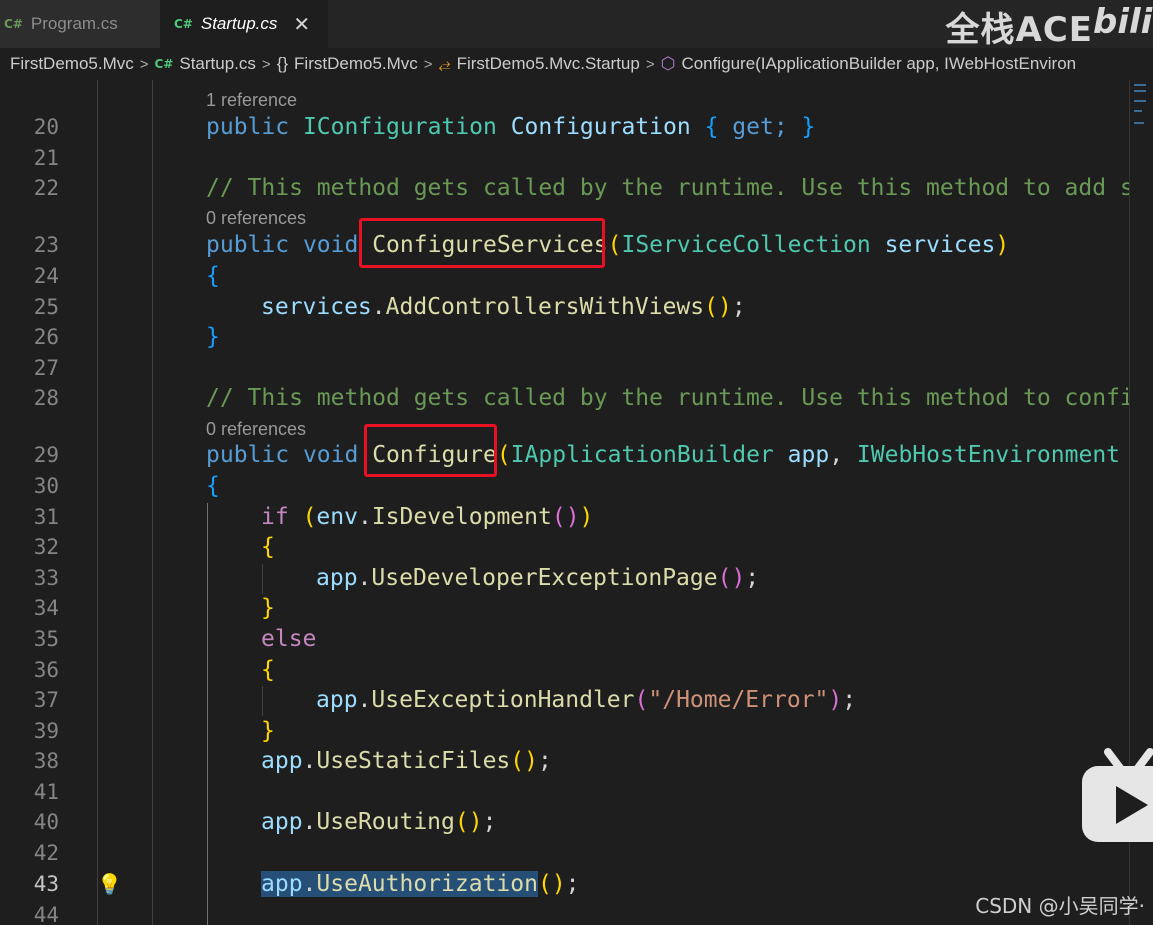 Image resolution: width=1153 pixels, height=925 pixels. What do you see at coordinates (282, 63) in the screenshot?
I see `namespace-icon: {}` at bounding box center [282, 63].